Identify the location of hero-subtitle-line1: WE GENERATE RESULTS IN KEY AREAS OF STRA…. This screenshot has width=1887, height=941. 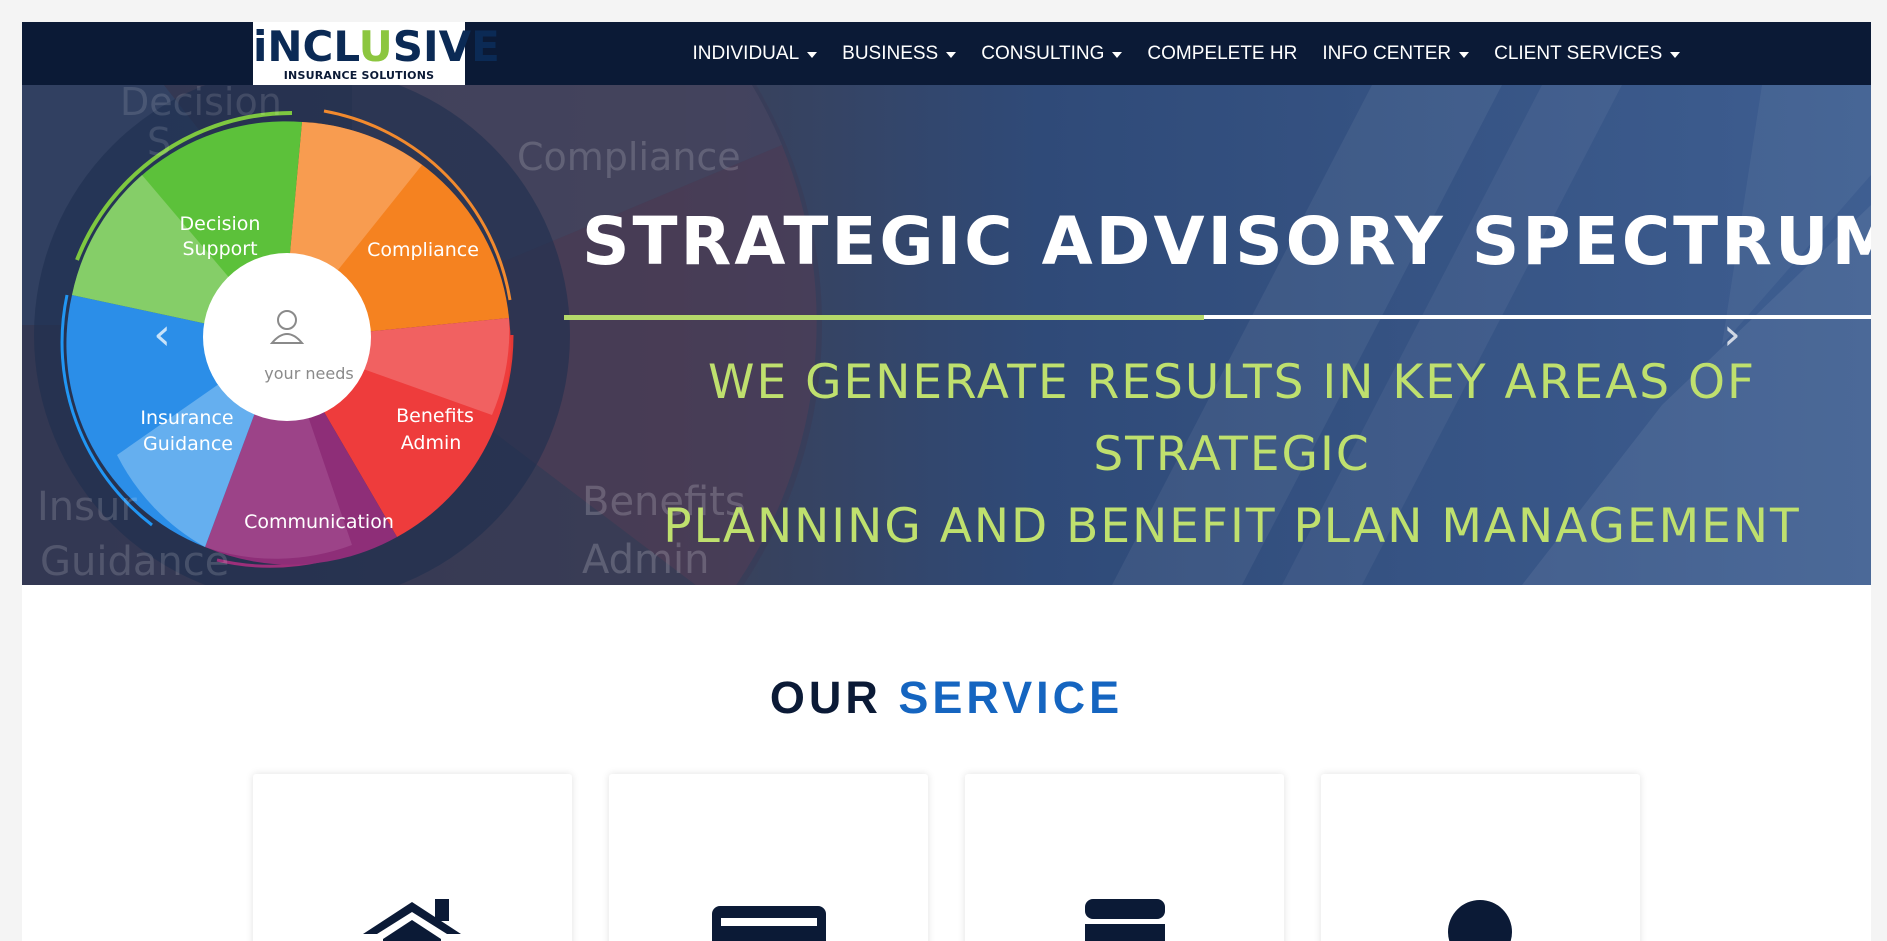
(1232, 418).